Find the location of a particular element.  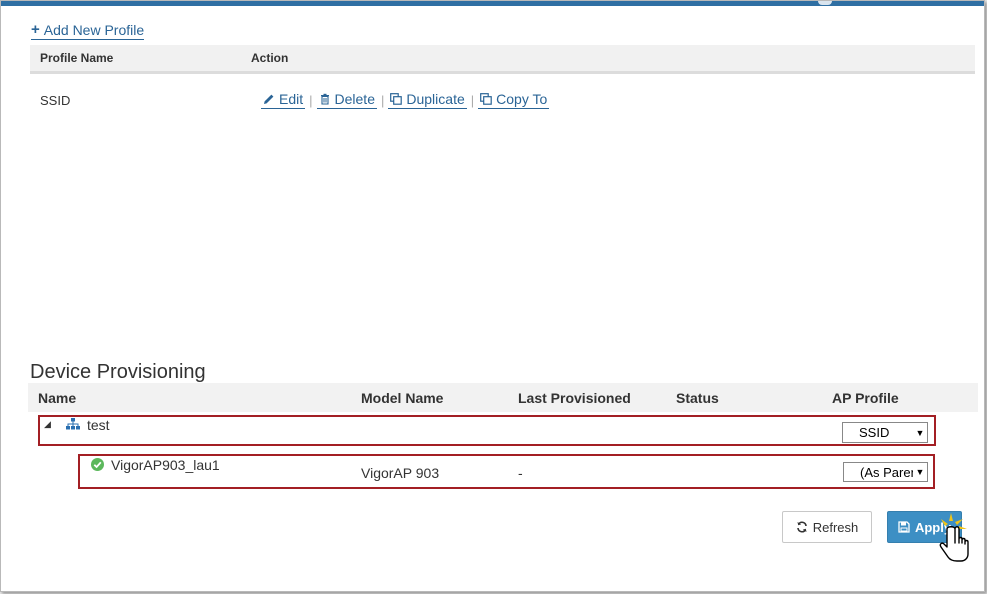

device-model: VigorAP 903 is located at coordinates (400, 473).